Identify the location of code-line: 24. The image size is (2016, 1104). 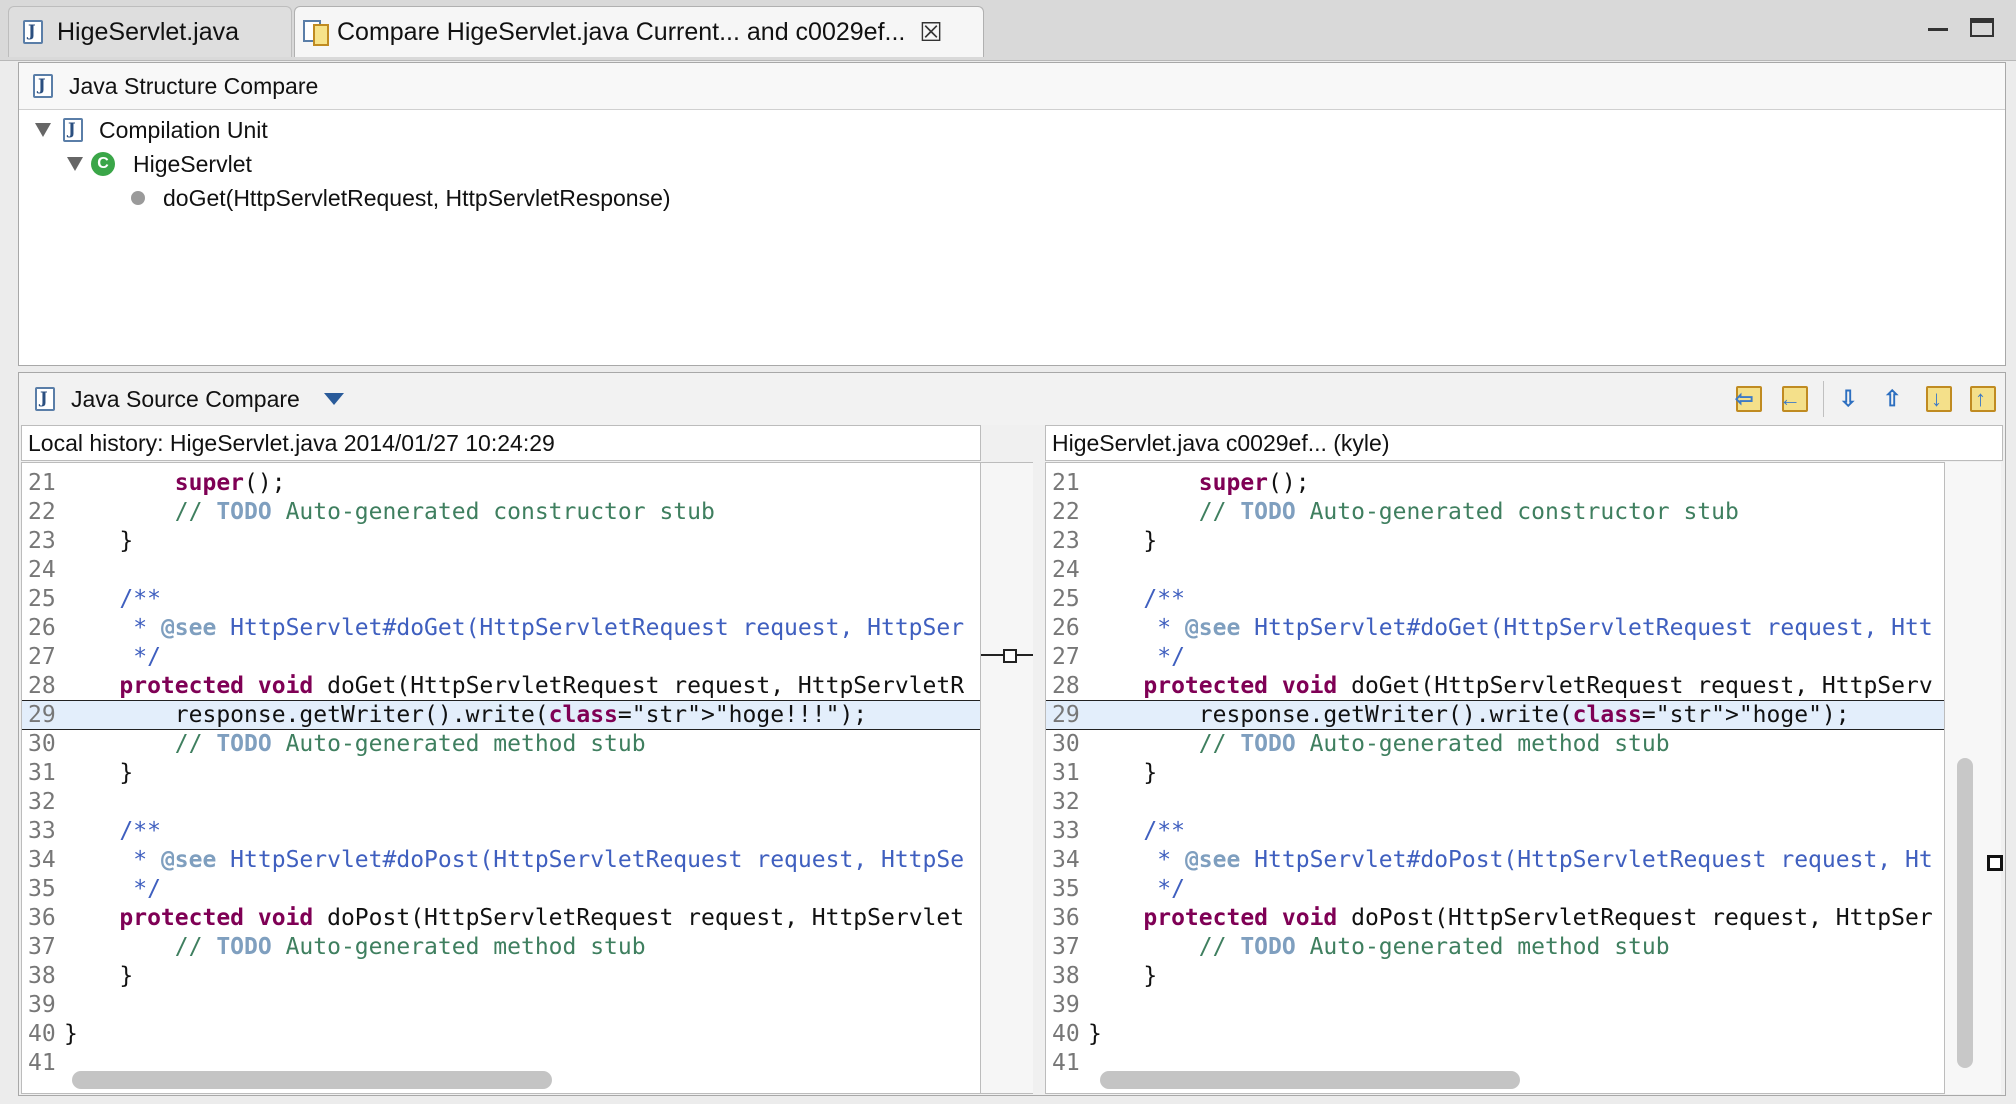
(1495, 570).